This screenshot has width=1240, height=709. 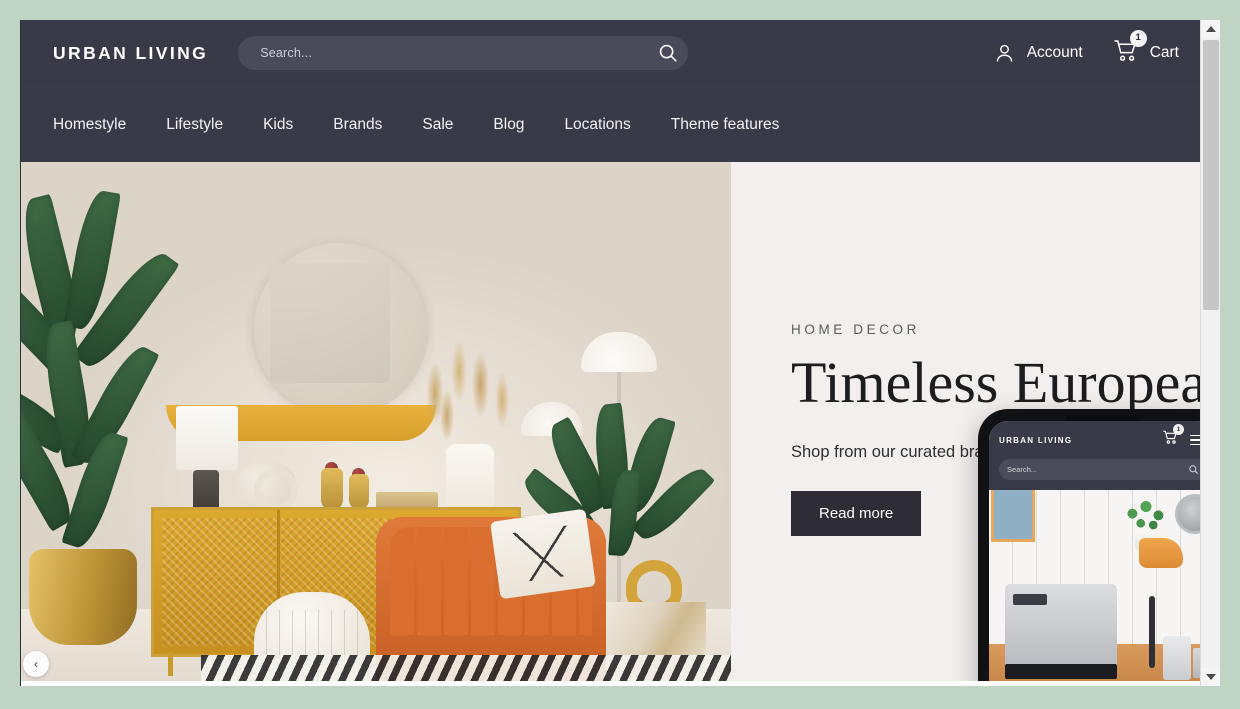 What do you see at coordinates (1161, 553) in the screenshot?
I see `phone-photo-kettle` at bounding box center [1161, 553].